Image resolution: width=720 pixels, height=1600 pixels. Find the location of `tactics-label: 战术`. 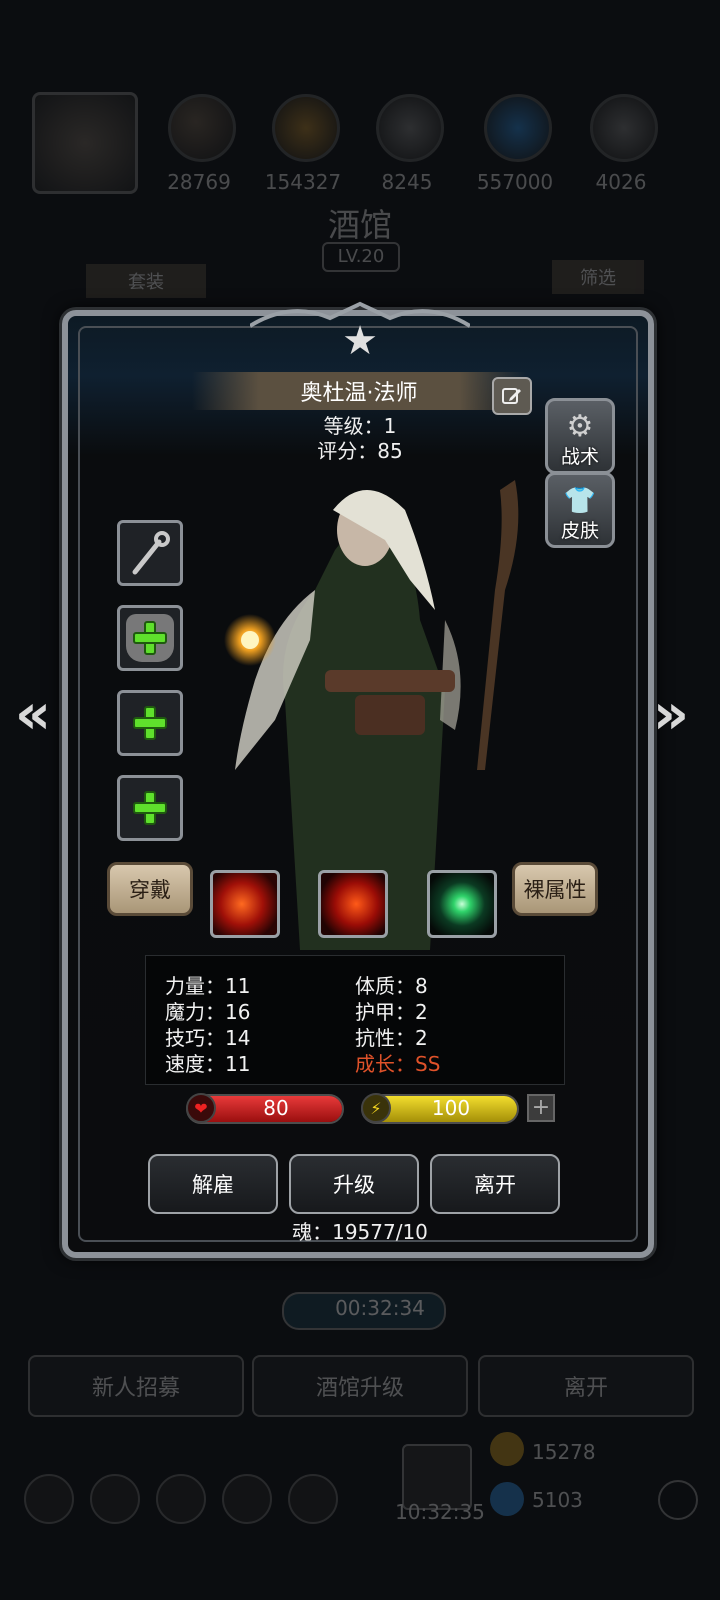

tactics-label: 战术 is located at coordinates (579, 457).